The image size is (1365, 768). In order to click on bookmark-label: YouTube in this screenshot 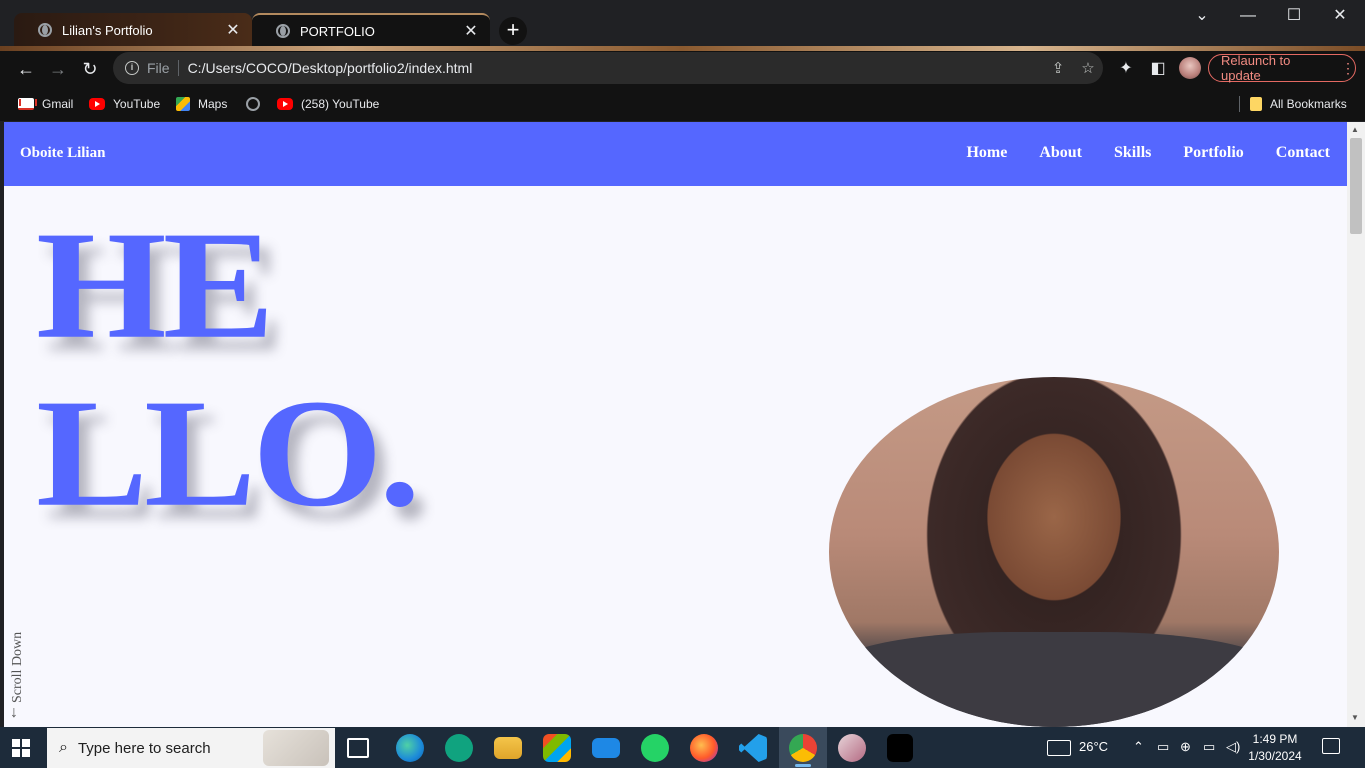, I will do `click(137, 104)`.